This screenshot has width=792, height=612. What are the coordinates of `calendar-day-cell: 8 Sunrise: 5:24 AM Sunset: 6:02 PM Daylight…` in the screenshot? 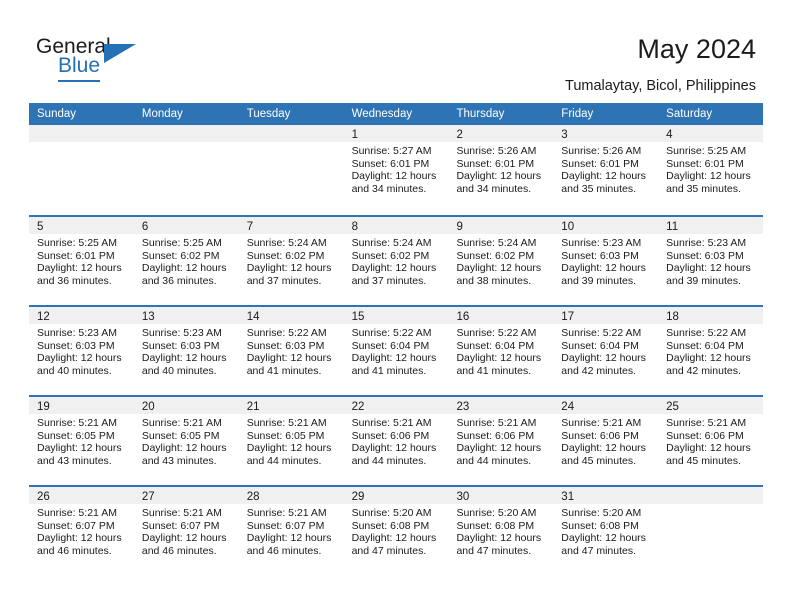 It's located at (396, 261).